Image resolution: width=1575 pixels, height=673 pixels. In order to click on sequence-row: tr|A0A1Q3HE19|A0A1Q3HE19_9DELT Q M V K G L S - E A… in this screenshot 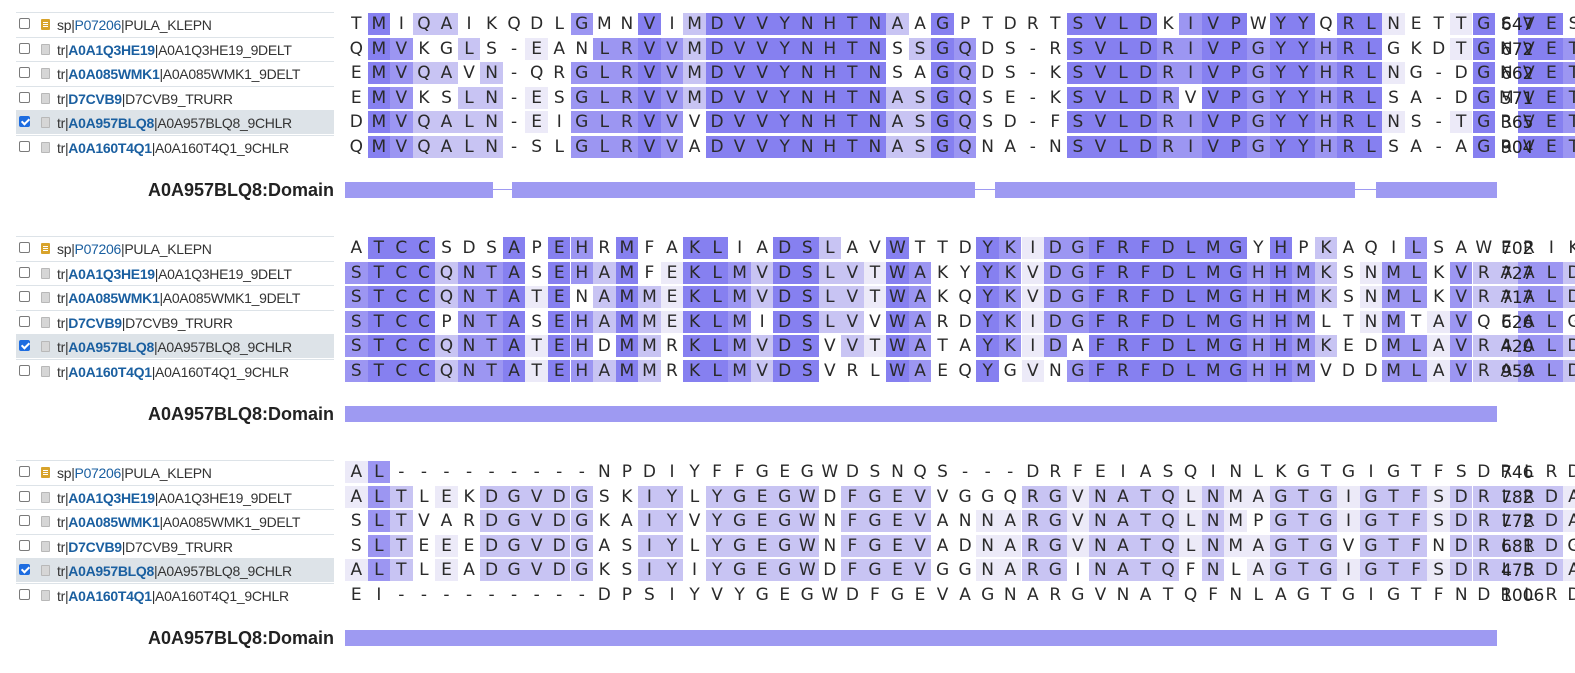, I will do `click(787, 48)`.